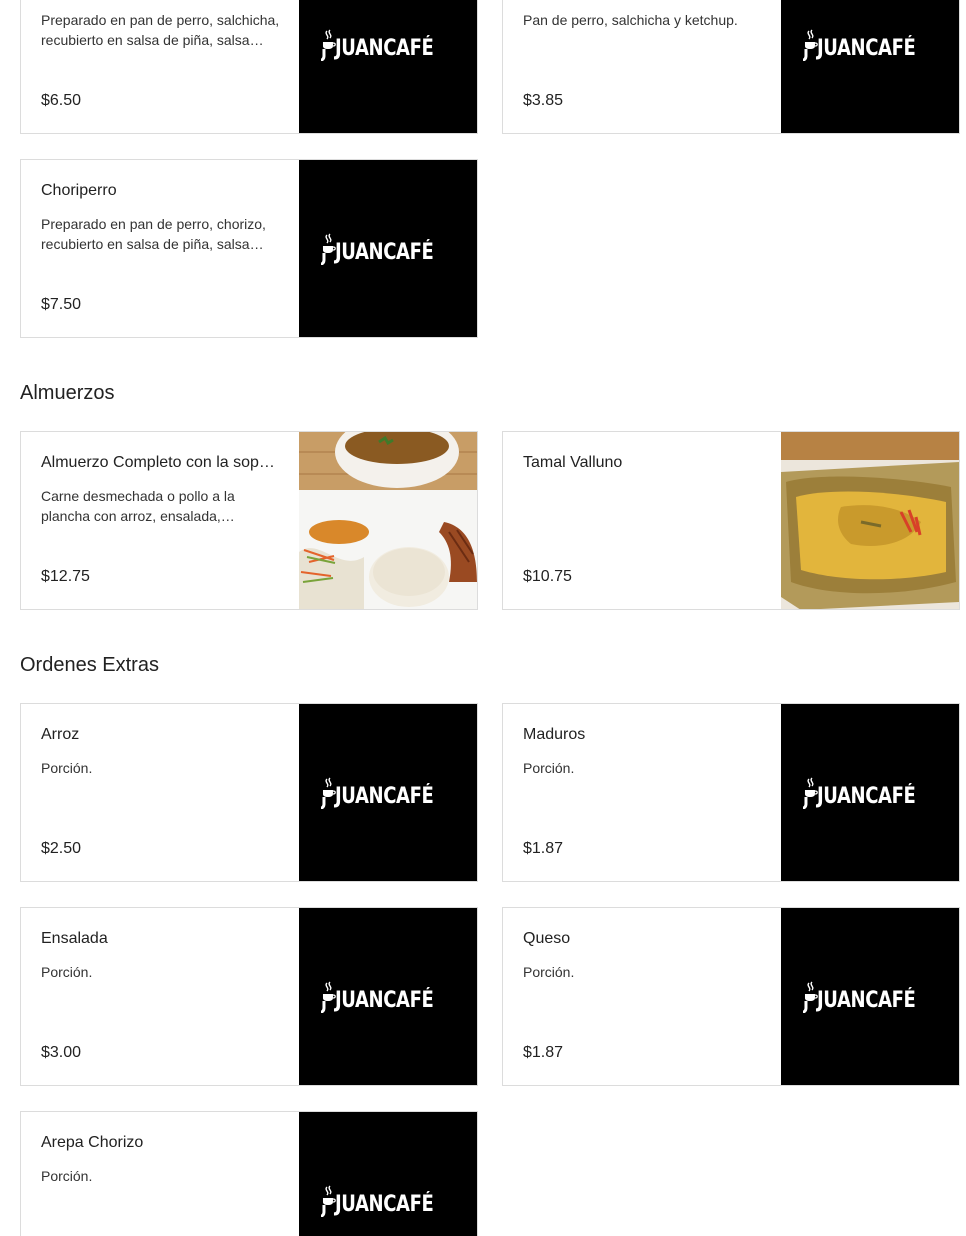  What do you see at coordinates (547, 938) in the screenshot?
I see `item-name: Queso` at bounding box center [547, 938].